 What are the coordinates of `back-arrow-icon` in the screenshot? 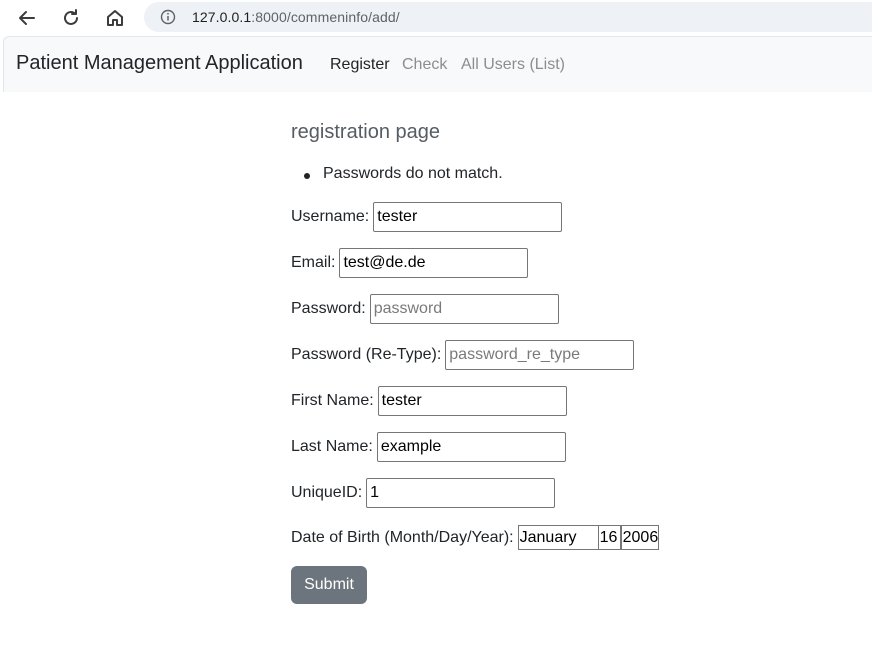 It's located at (27, 18).